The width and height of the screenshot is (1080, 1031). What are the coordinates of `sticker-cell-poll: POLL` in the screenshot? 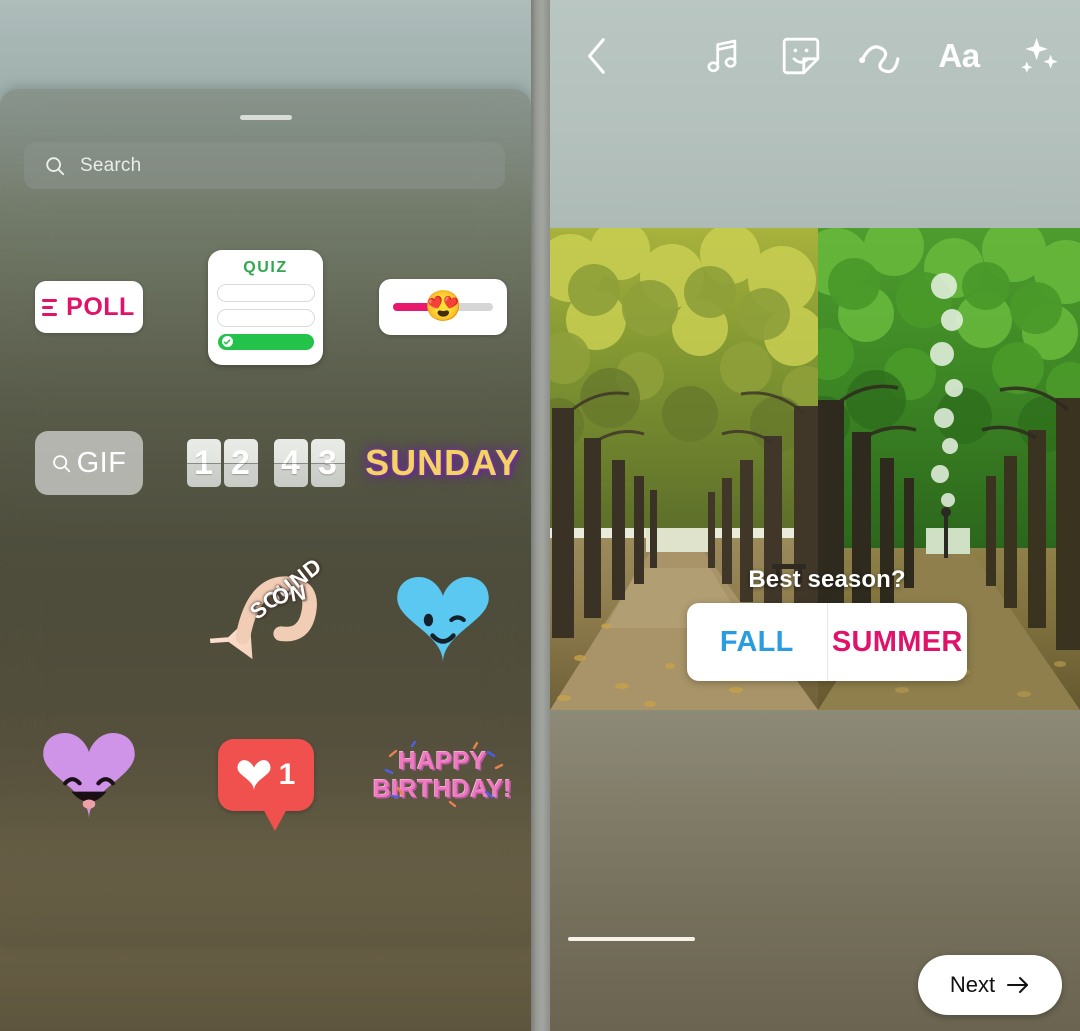 It's located at (88, 307).